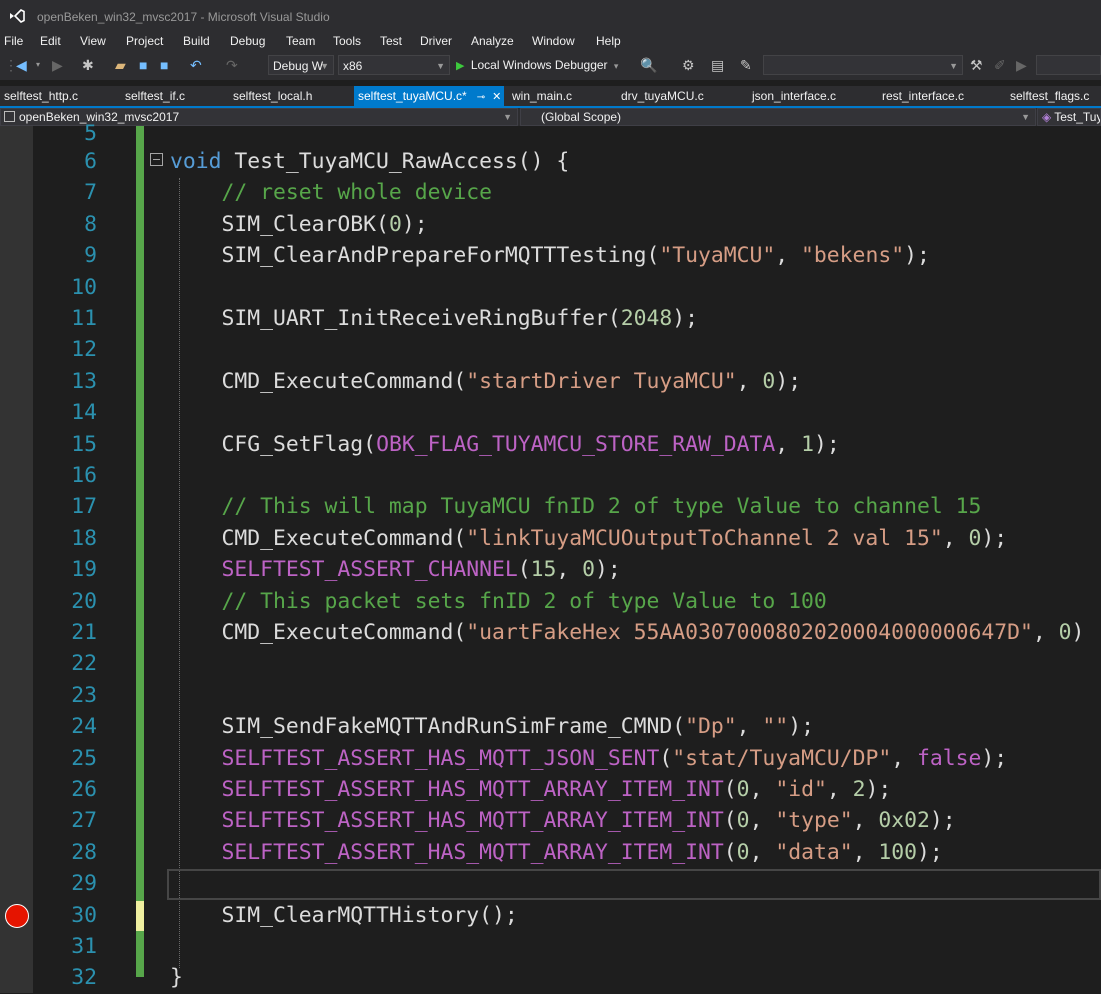  What do you see at coordinates (717, 65) in the screenshot?
I see `comment-icon: ▤` at bounding box center [717, 65].